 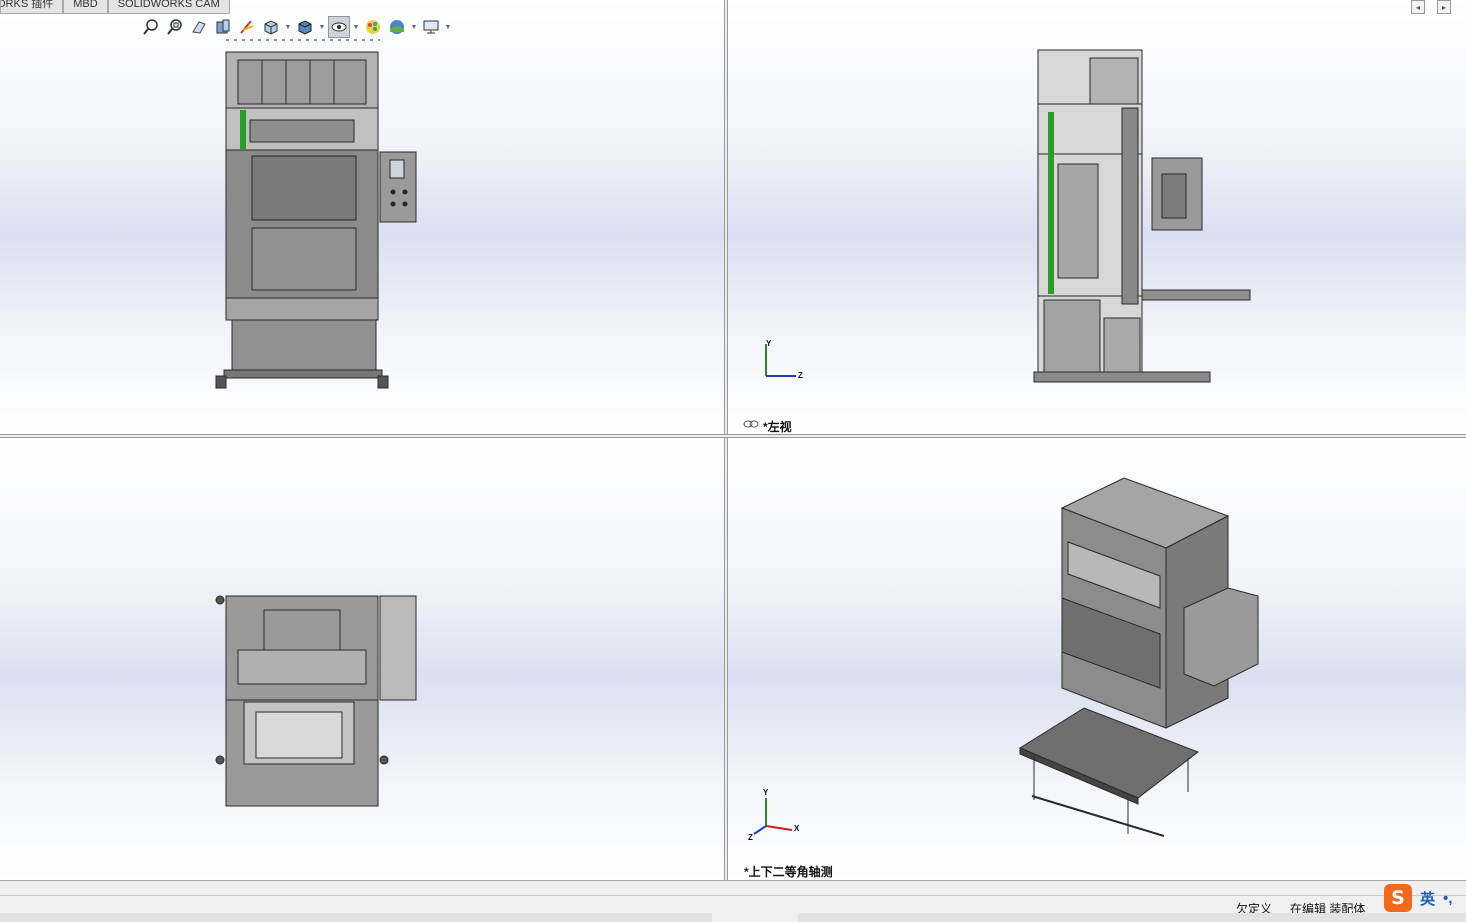 I want to click on zoom-to-area-icon, so click(x=175, y=27).